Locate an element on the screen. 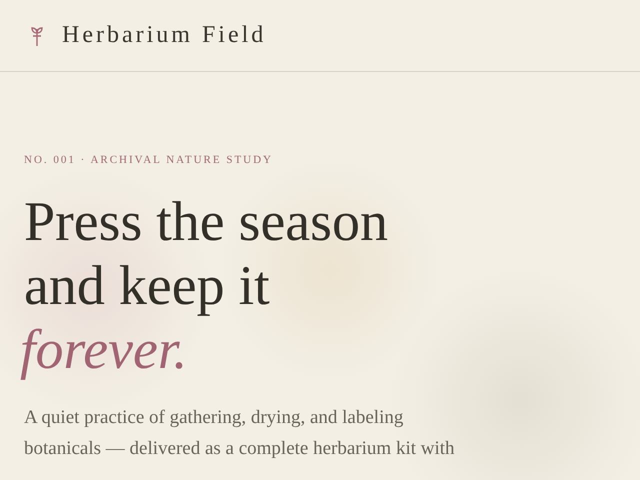 This screenshot has width=640, height=480. headline-line: and keep it is located at coordinates (147, 286).